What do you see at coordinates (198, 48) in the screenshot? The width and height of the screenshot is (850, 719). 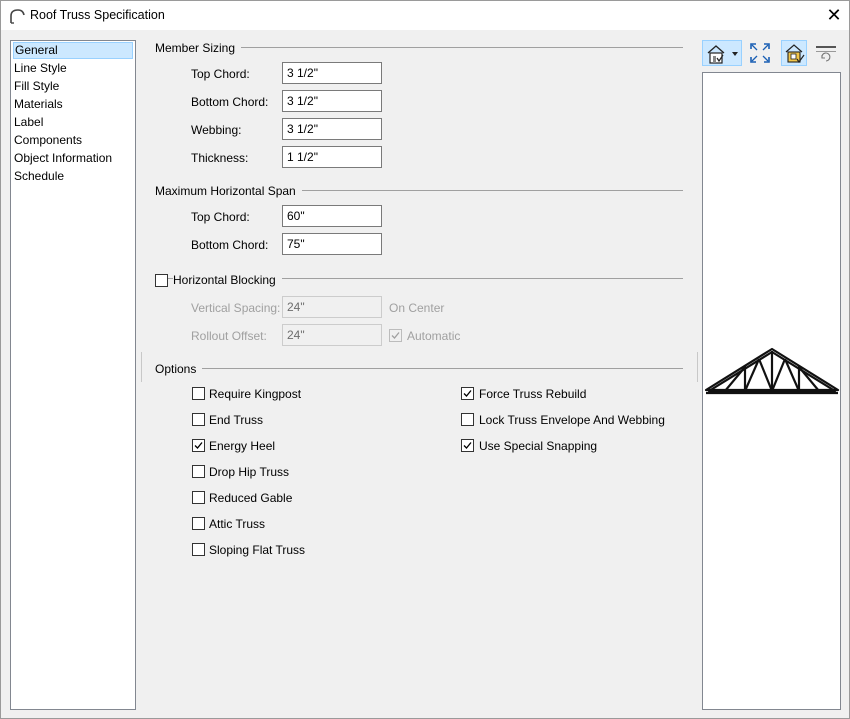 I see `member-sizing-title: Member Sizing` at bounding box center [198, 48].